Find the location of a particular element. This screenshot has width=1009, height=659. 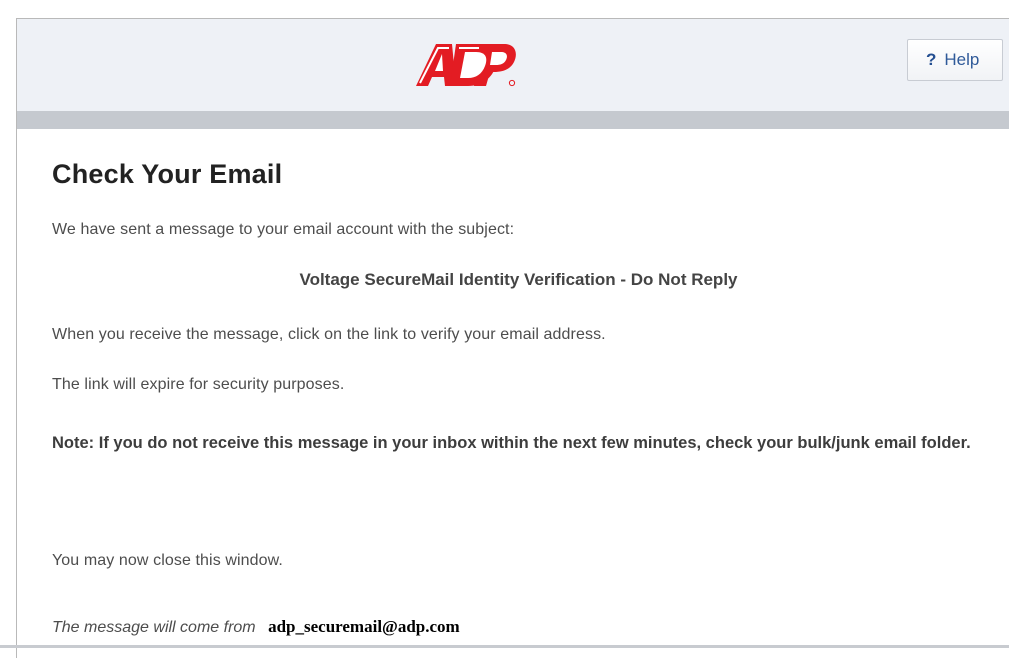

adp-logo-graphic is located at coordinates (466, 65).